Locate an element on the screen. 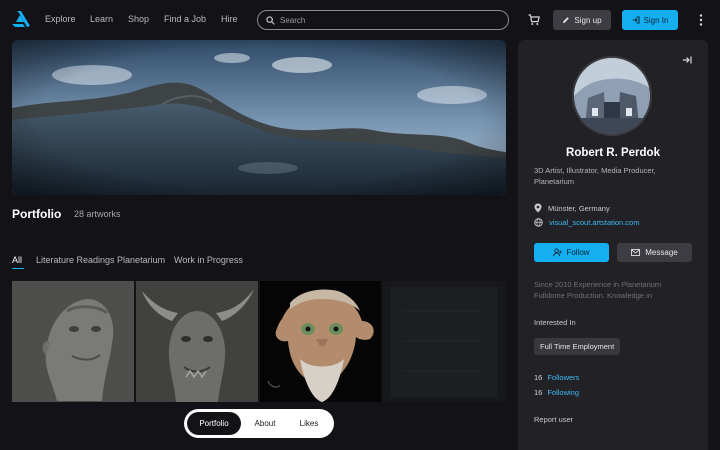 Image resolution: width=720 pixels, height=450 pixels. interest-chip: Full Time Employment is located at coordinates (577, 346).